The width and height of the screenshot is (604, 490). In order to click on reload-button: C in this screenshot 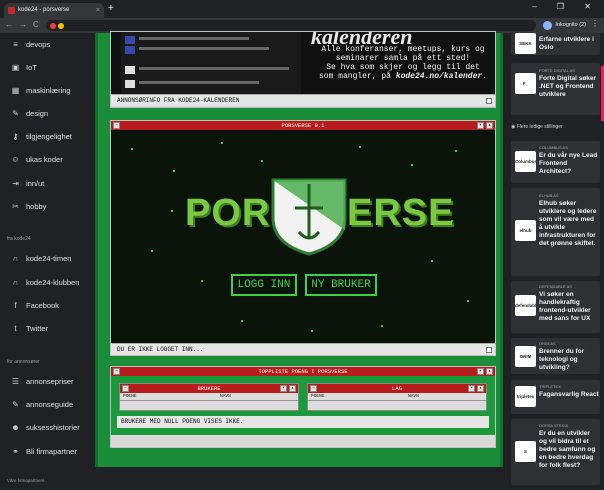, I will do `click(36, 25)`.